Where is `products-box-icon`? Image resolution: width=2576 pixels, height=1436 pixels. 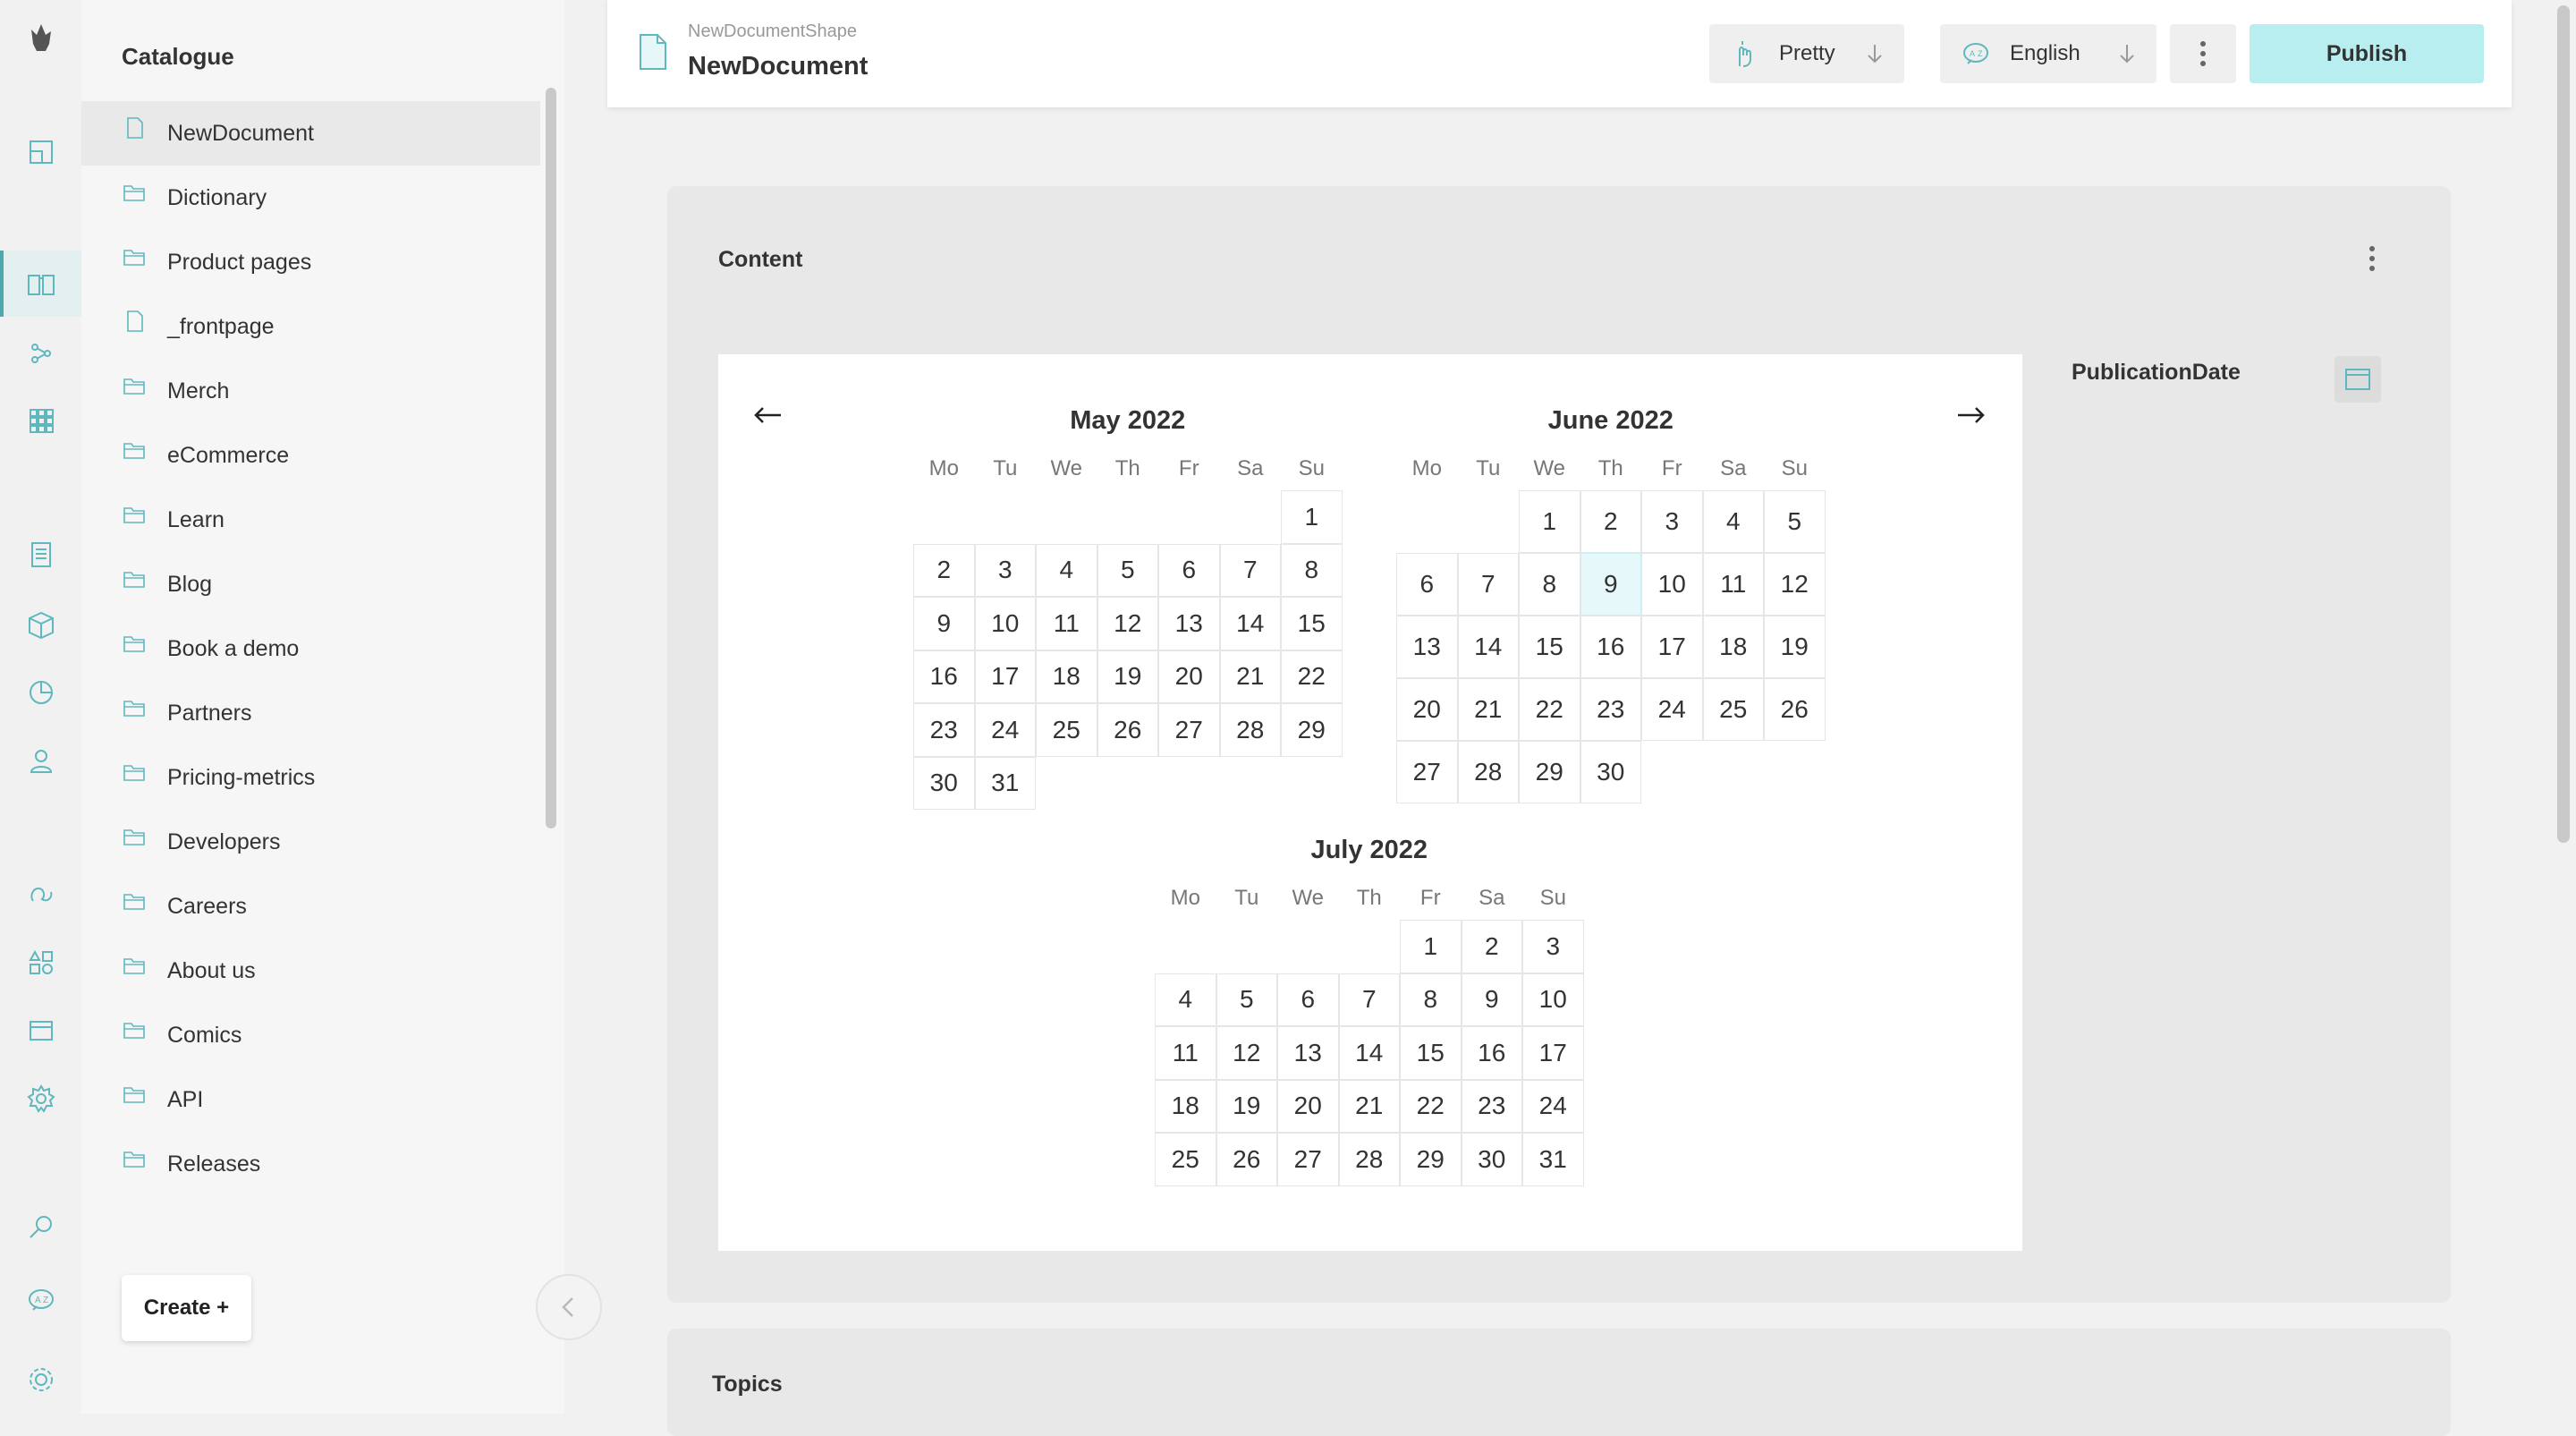 products-box-icon is located at coordinates (41, 624).